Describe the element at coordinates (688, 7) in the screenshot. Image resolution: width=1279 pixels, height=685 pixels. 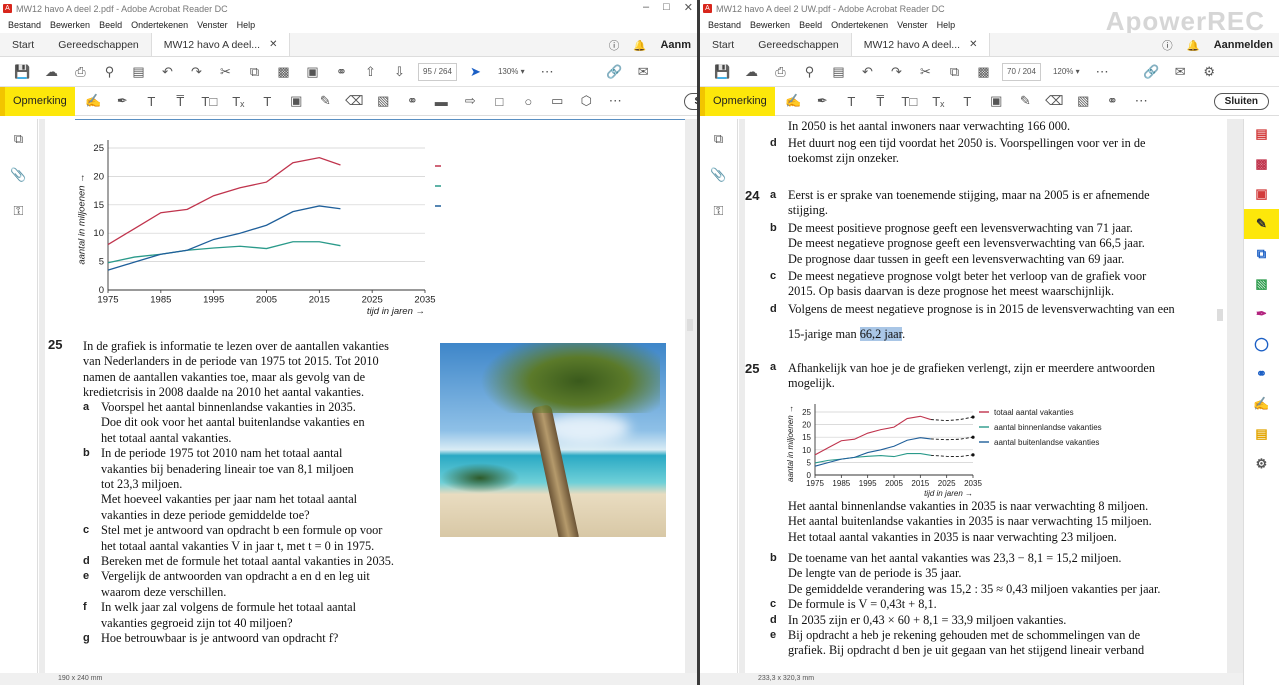
I see `close-window-icon: ✕` at that location.